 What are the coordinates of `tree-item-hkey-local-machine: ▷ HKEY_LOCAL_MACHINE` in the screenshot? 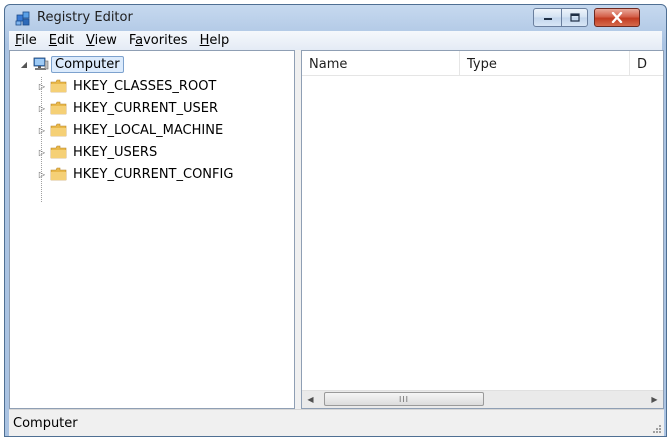 It's located at (129, 130).